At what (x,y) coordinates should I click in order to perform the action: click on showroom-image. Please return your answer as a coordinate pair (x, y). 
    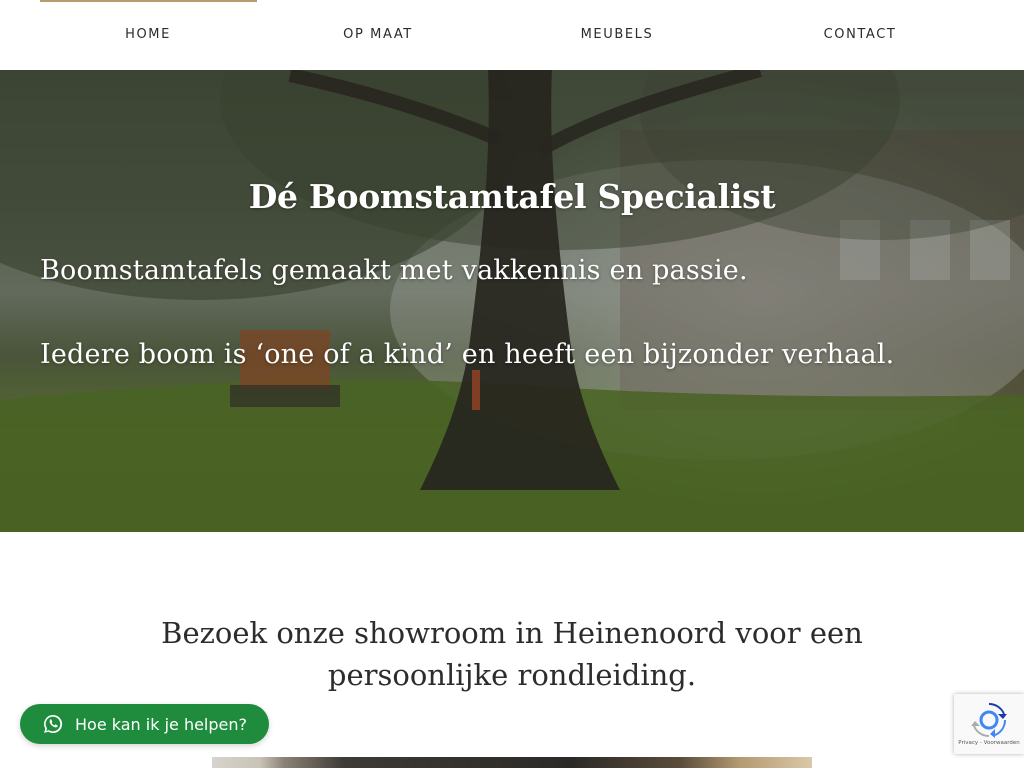
    Looking at the image, I should click on (512, 762).